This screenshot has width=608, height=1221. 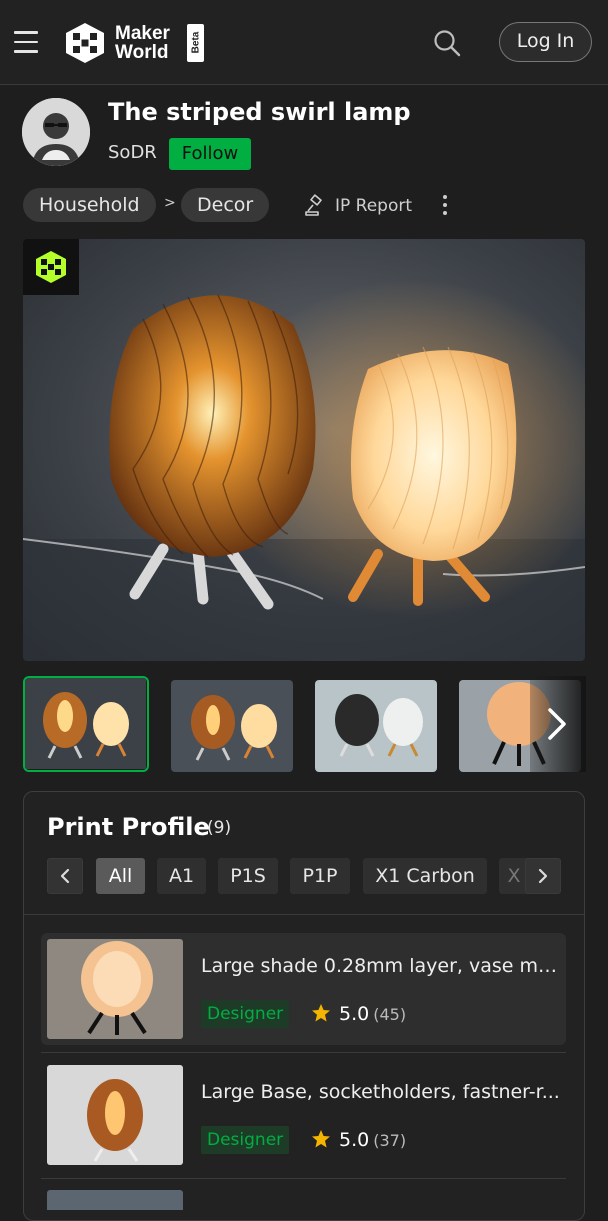 I want to click on logo-line-1: Maker, so click(x=142, y=33).